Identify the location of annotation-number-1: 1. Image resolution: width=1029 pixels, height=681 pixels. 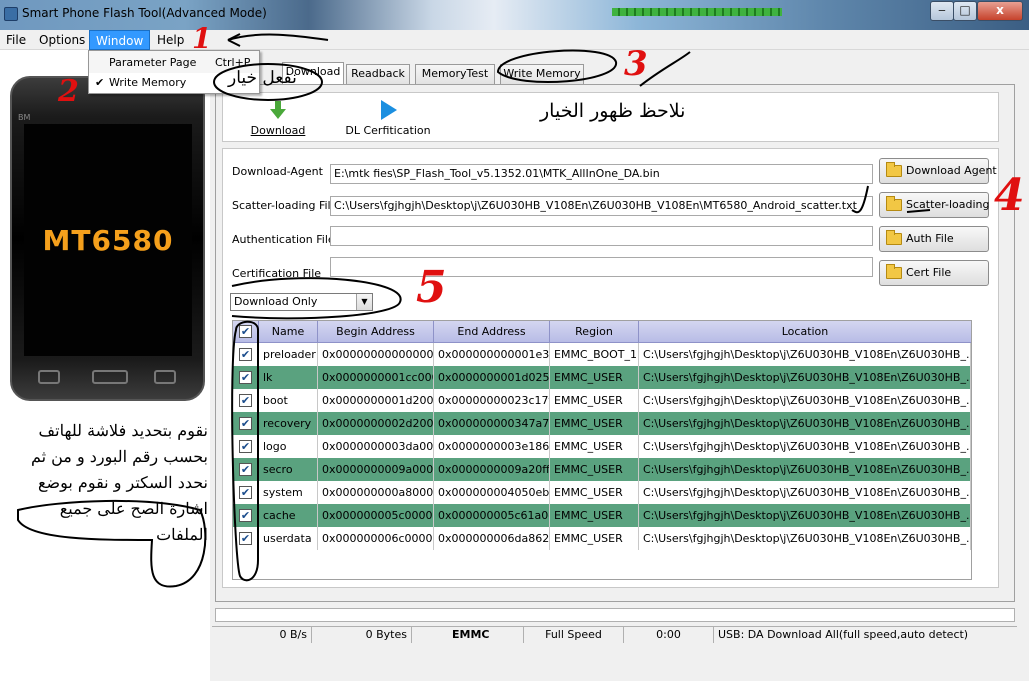
(202, 38).